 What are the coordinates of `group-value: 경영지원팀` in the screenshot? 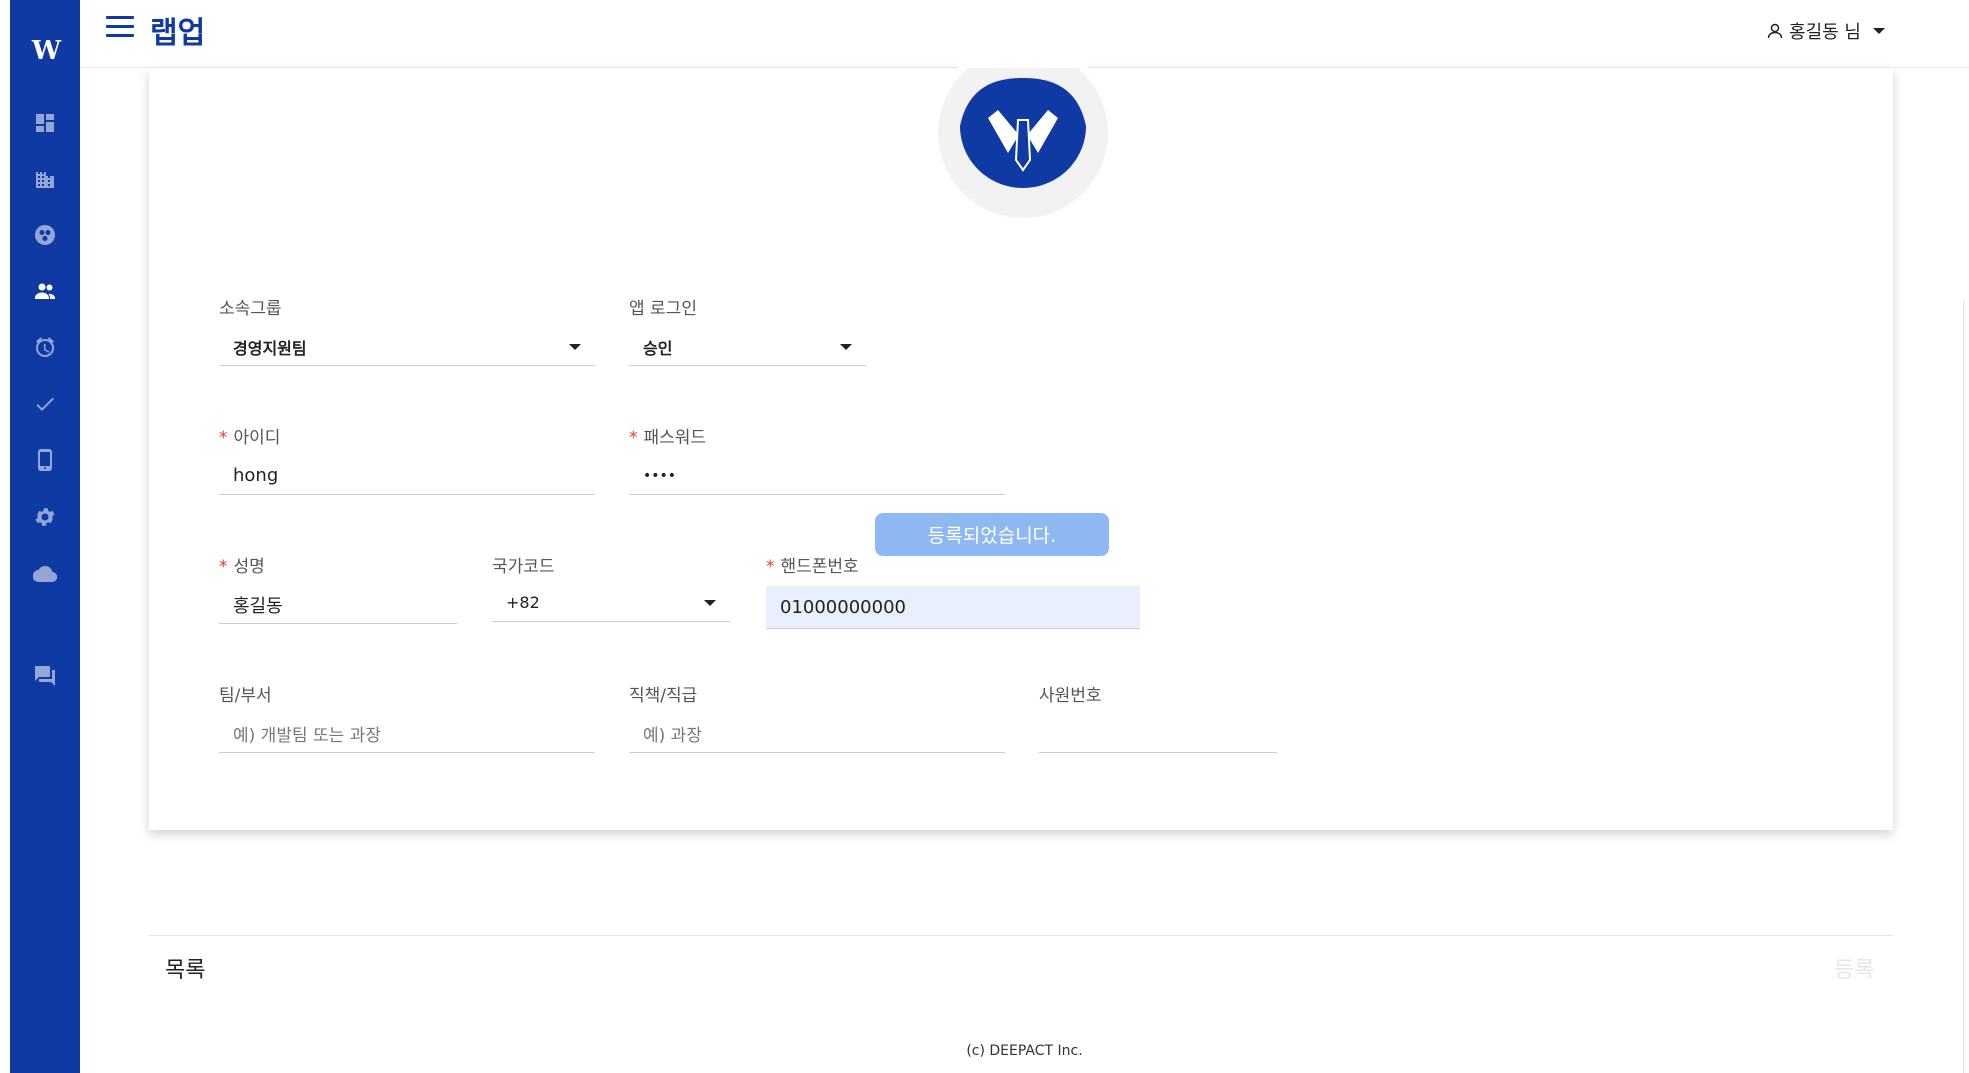 It's located at (270, 348).